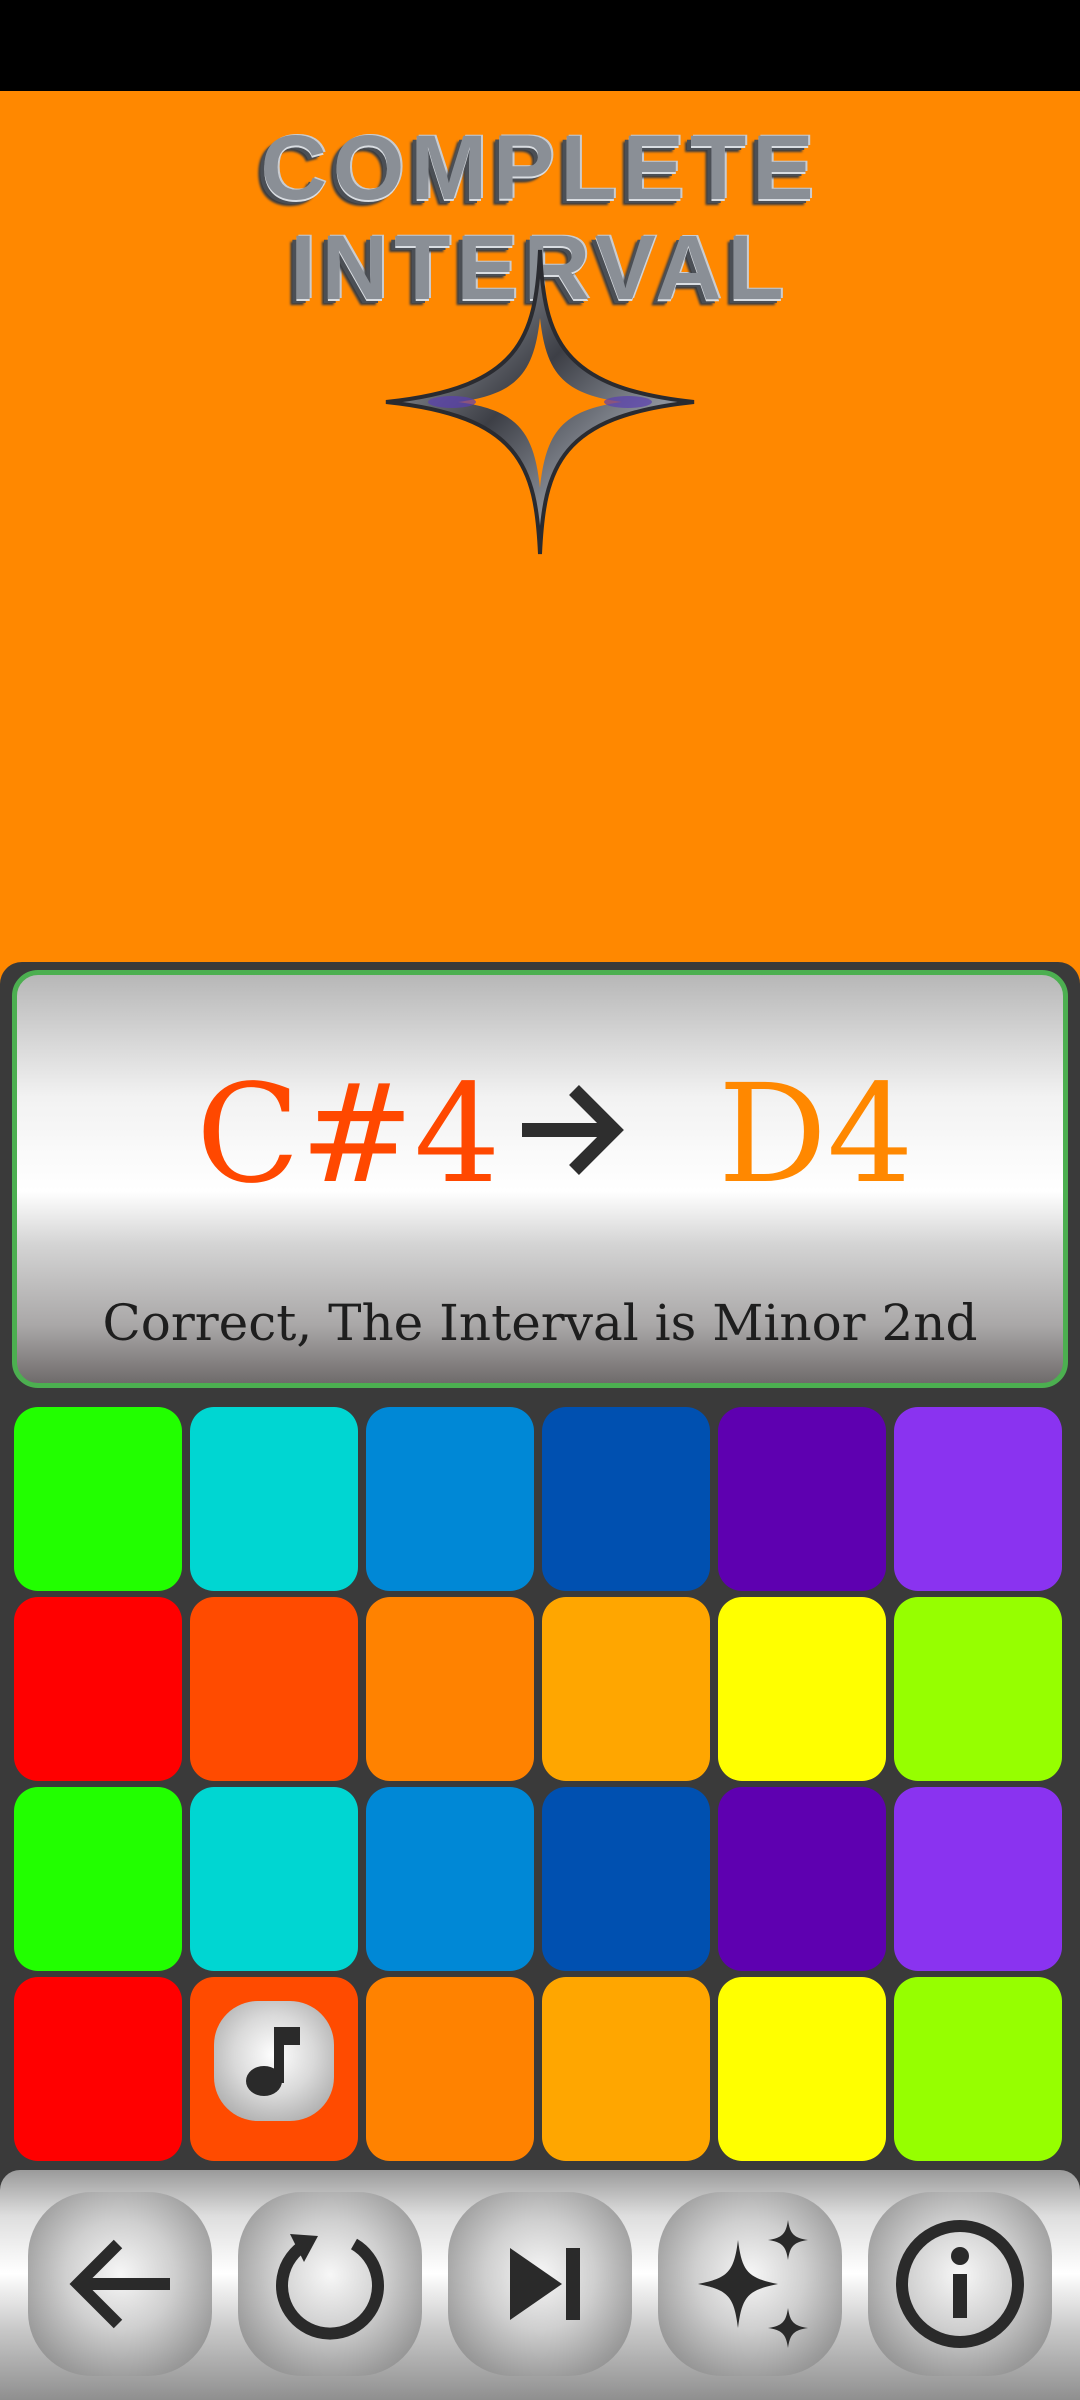 The height and width of the screenshot is (2400, 1080). I want to click on hint-button, so click(750, 2284).